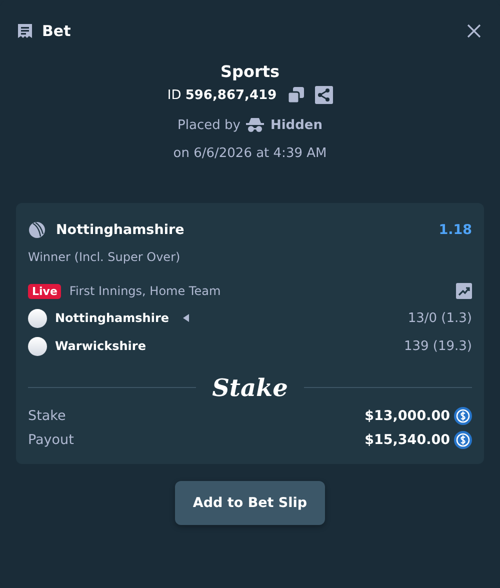 This screenshot has width=500, height=588. What do you see at coordinates (25, 31) in the screenshot?
I see `receipt-icon` at bounding box center [25, 31].